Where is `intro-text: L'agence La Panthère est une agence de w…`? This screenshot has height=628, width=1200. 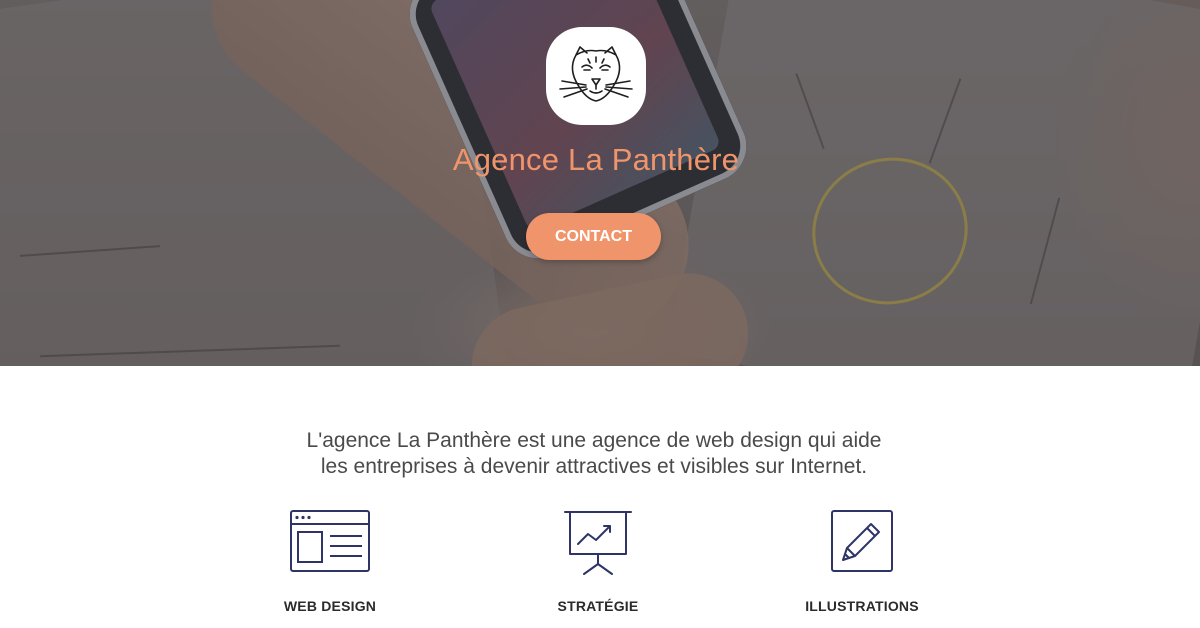
intro-text: L'agence La Panthère est une agence de w… is located at coordinates (594, 454).